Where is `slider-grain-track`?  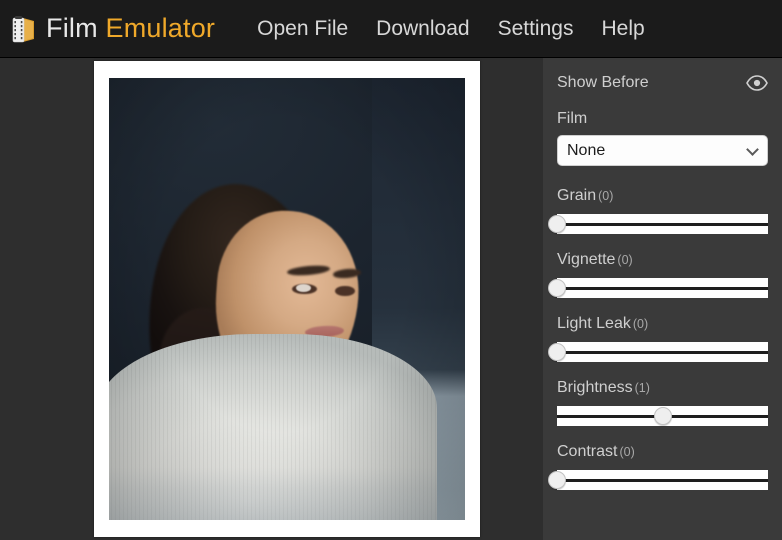
slider-grain-track is located at coordinates (658, 224).